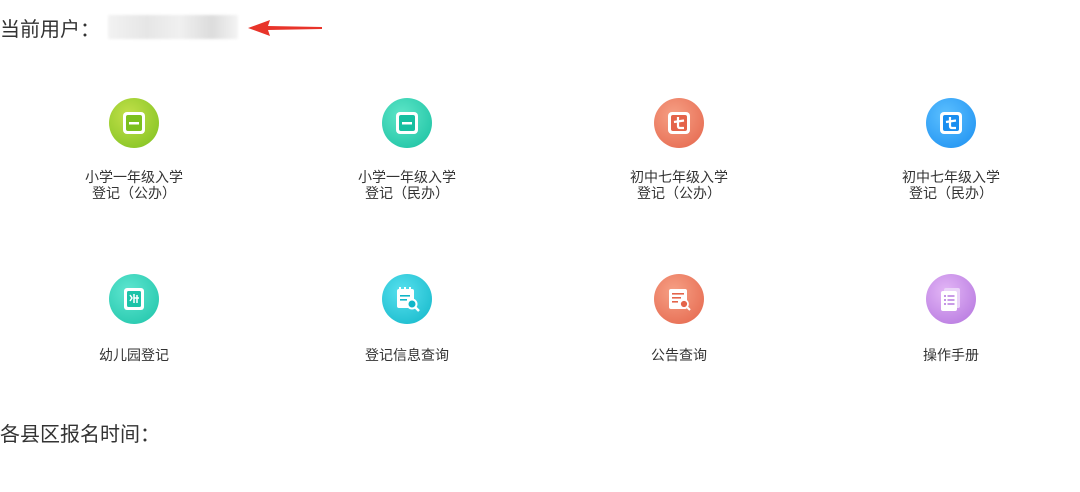  Describe the element at coordinates (951, 150) in the screenshot. I see `menu-item-junior-private: 初中七年级入学 登记（民办）` at that location.